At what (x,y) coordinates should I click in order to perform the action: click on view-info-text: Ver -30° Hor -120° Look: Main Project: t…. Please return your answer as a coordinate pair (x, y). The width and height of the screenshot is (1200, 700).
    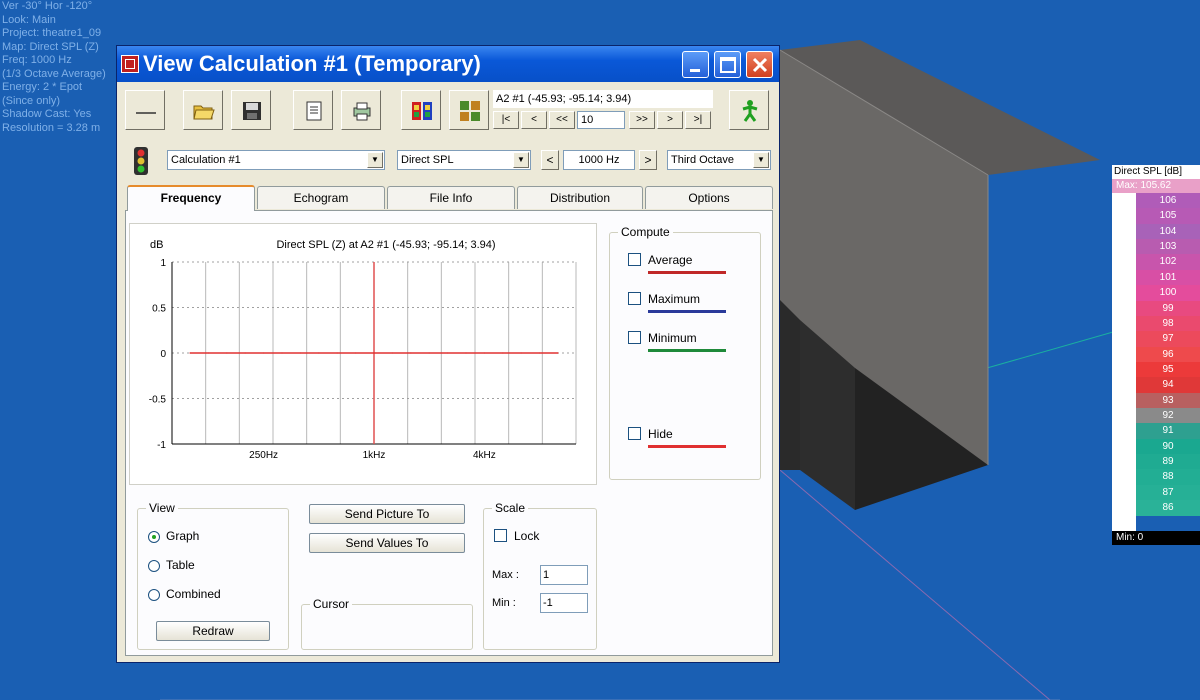
    Looking at the image, I should click on (67, 67).